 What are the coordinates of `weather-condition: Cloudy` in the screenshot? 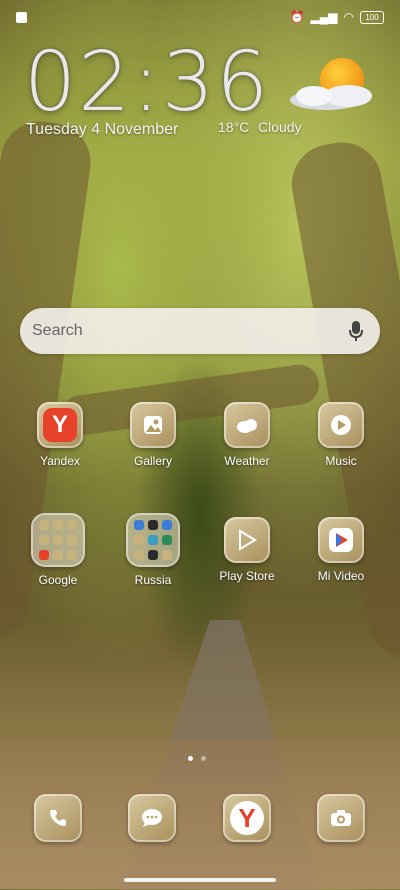 It's located at (280, 127).